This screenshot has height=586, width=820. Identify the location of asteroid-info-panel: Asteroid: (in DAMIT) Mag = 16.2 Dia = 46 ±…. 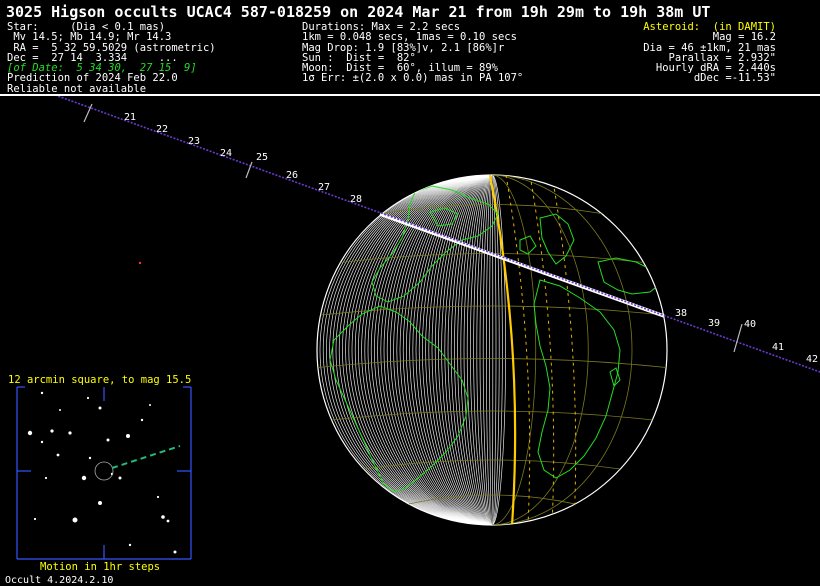
(678, 53).